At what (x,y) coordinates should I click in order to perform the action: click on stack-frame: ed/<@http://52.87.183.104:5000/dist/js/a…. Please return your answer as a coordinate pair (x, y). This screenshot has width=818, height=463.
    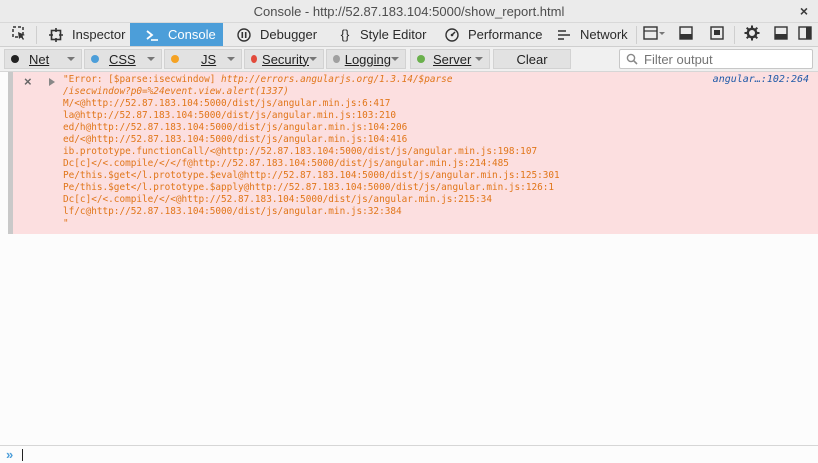
    Looking at the image, I should click on (235, 139).